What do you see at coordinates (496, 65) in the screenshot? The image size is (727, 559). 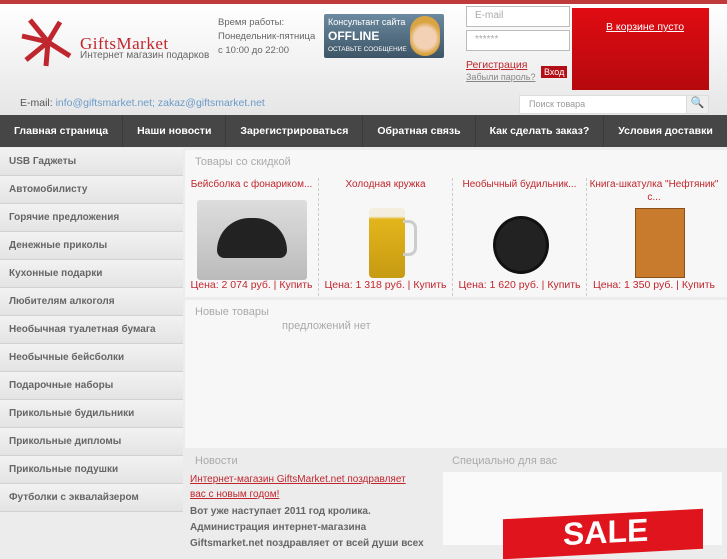 I see `register-link: Регистрация` at bounding box center [496, 65].